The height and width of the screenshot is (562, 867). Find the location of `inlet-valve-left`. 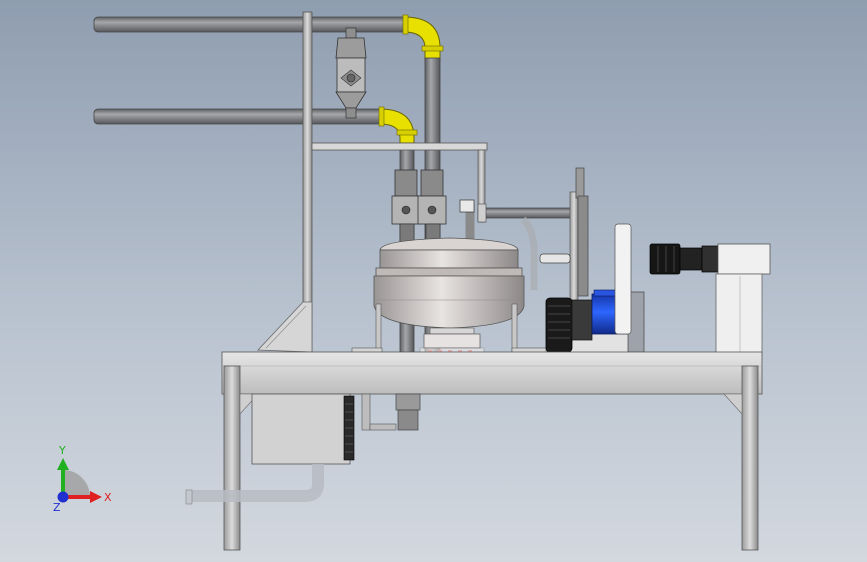

inlet-valve-left is located at coordinates (406, 207).